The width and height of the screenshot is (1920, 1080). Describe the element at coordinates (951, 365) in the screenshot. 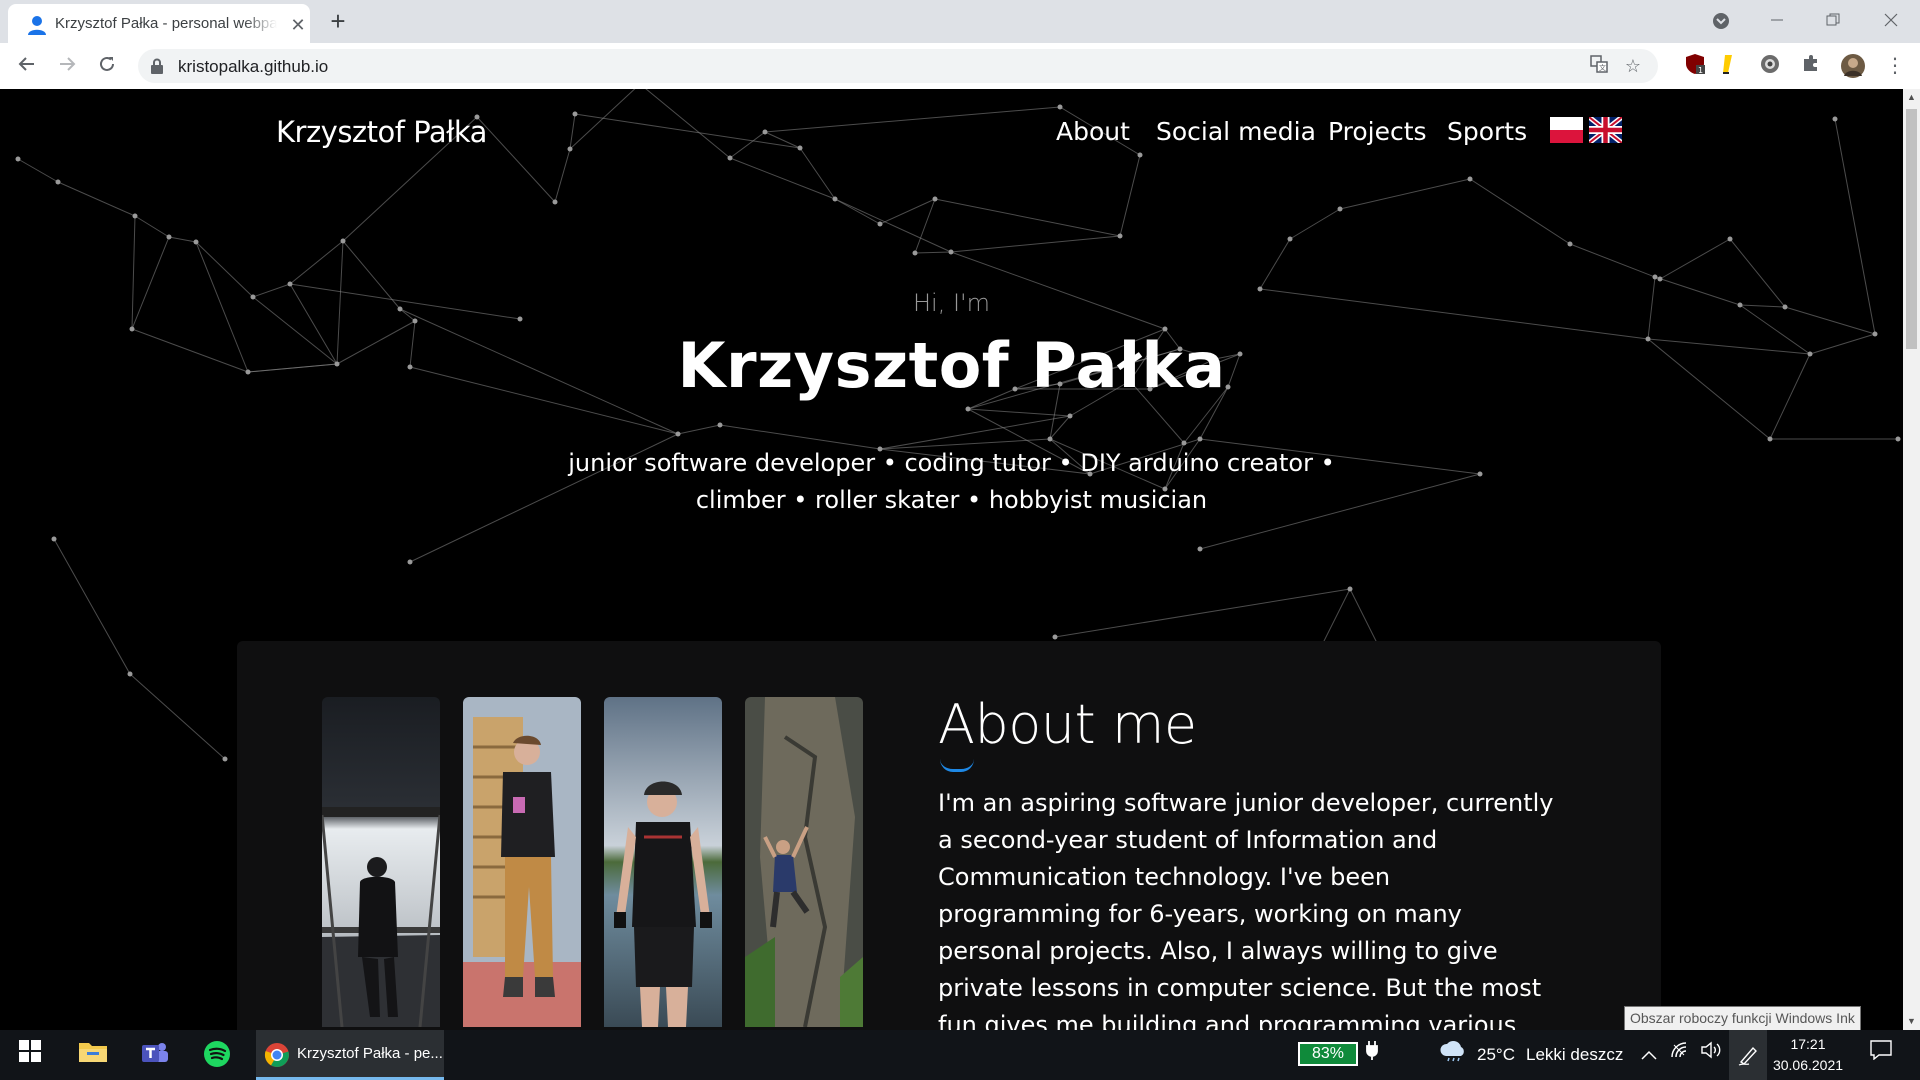

I see `hero-name: Krzysztof Pałka` at that location.